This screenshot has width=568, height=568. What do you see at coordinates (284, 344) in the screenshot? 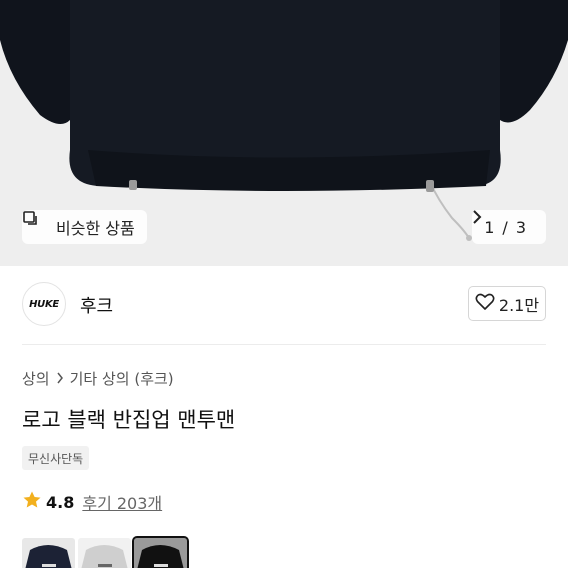
I see `divider` at bounding box center [284, 344].